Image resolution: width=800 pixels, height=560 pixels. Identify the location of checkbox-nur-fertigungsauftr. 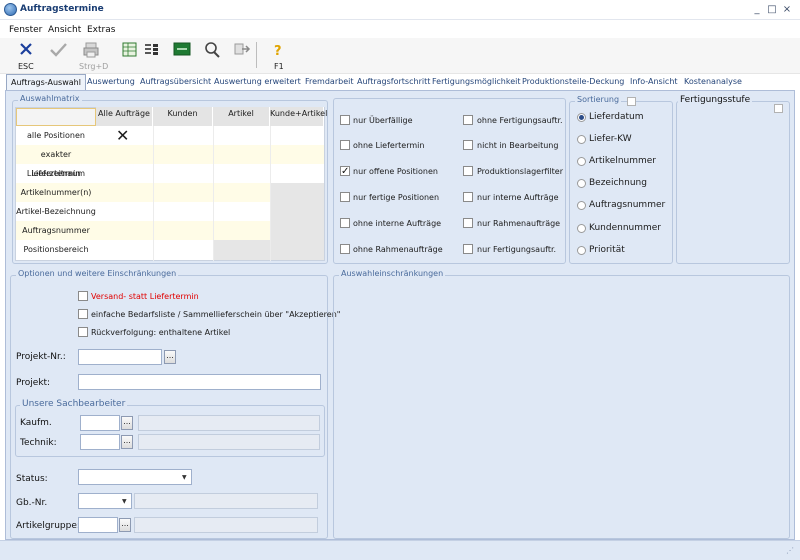
(468, 249).